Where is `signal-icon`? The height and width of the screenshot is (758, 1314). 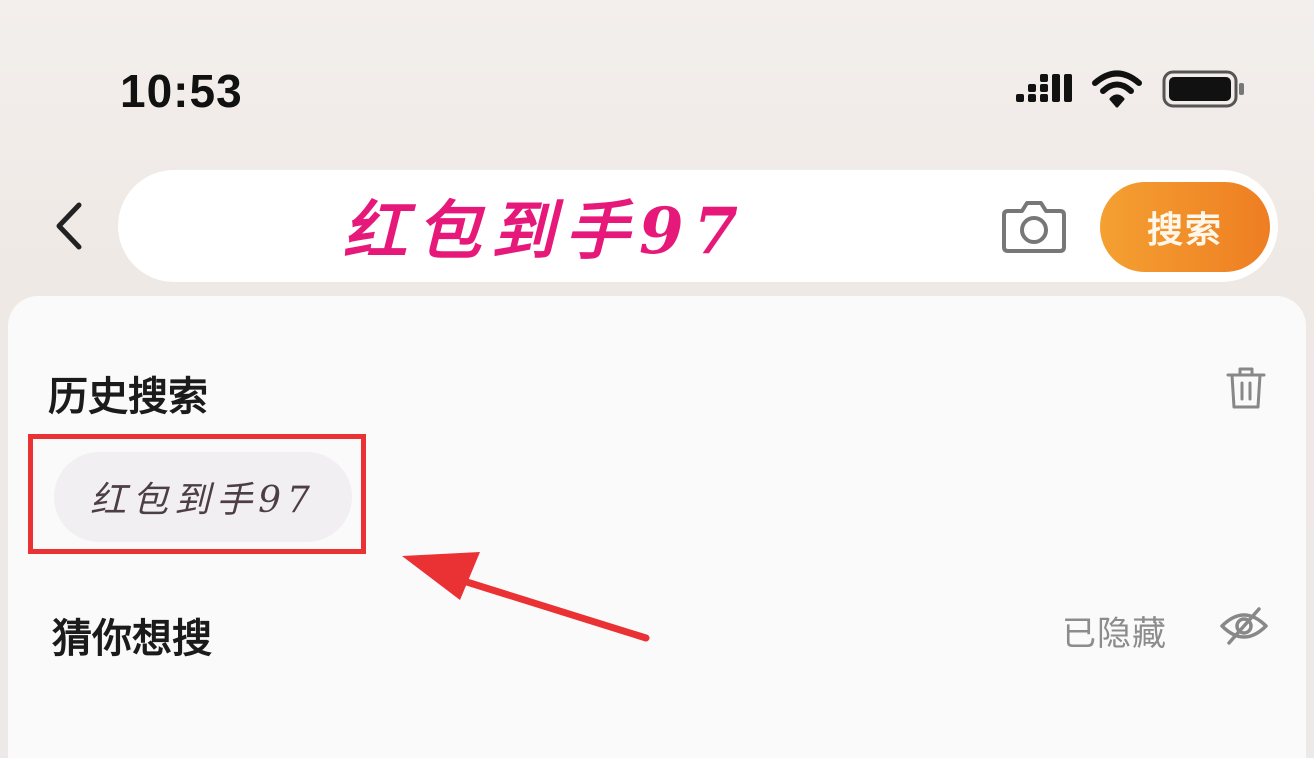 signal-icon is located at coordinates (1044, 91).